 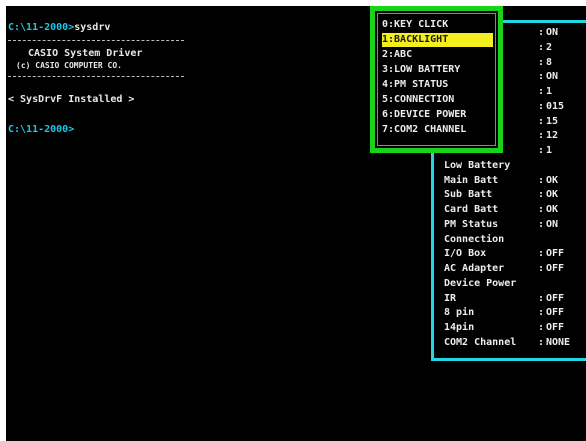 What do you see at coordinates (512, 240) in the screenshot?
I see `status-row: Connection` at bounding box center [512, 240].